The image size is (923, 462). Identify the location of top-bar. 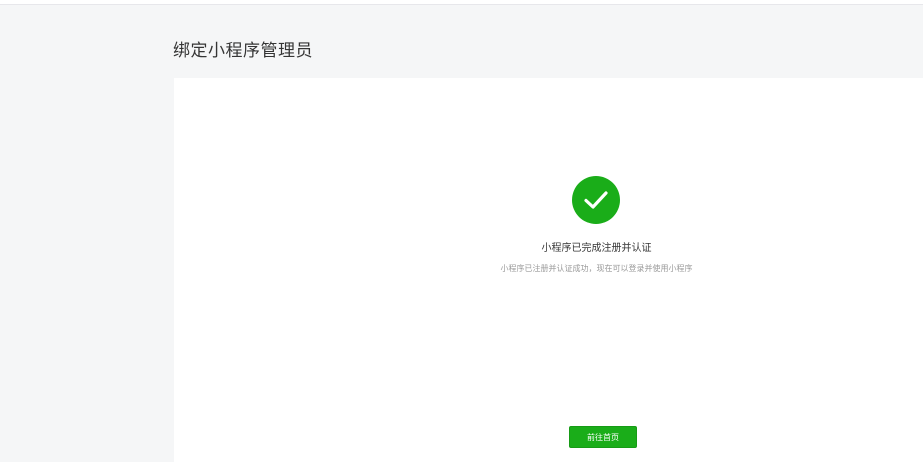
(461, 2).